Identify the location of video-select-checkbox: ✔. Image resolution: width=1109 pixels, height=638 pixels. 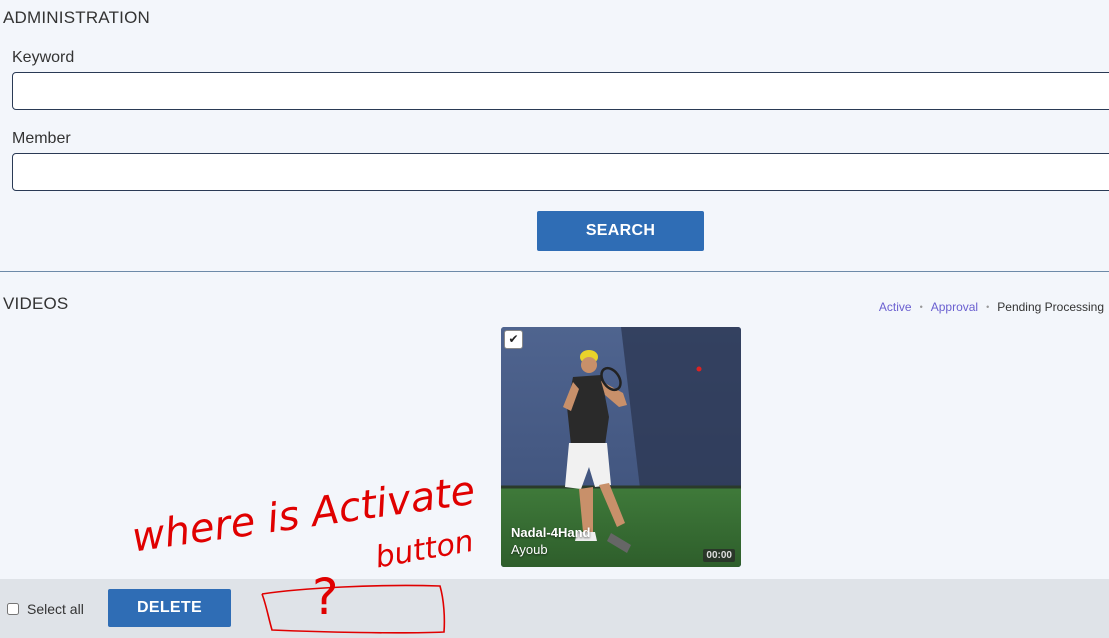
(513, 339).